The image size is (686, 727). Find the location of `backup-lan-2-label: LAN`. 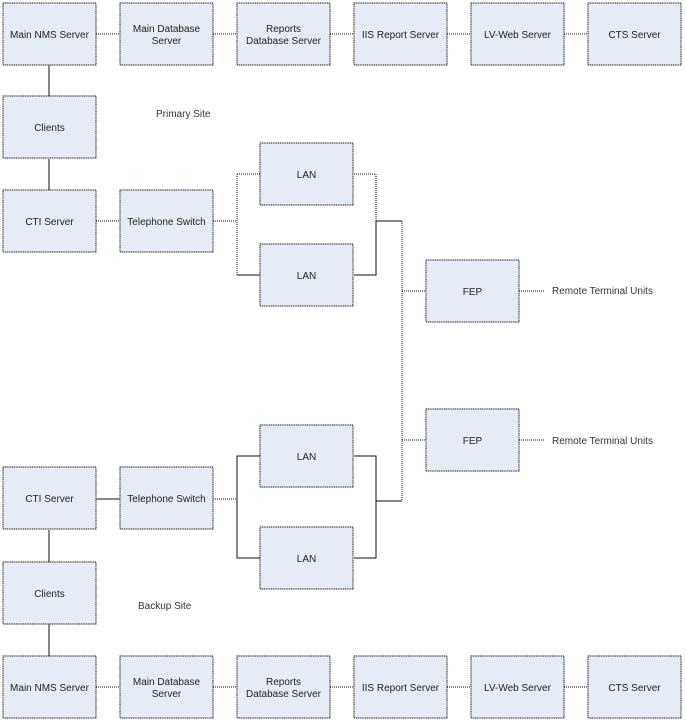

backup-lan-2-label: LAN is located at coordinates (306, 559).